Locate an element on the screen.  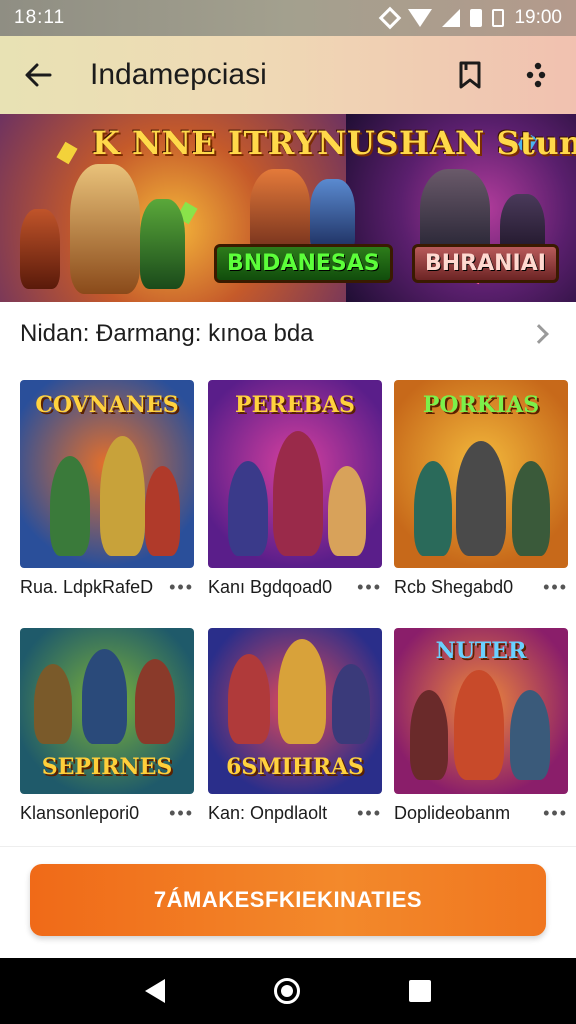
game-thumbnail: PORKIAS is located at coordinates (481, 474).